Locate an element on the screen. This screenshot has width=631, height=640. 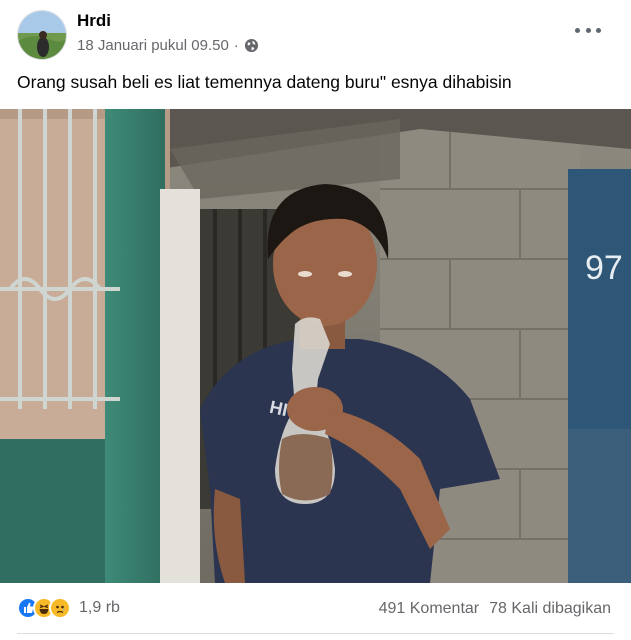
reactions-summary: 1,9 rb is located at coordinates (68, 608).